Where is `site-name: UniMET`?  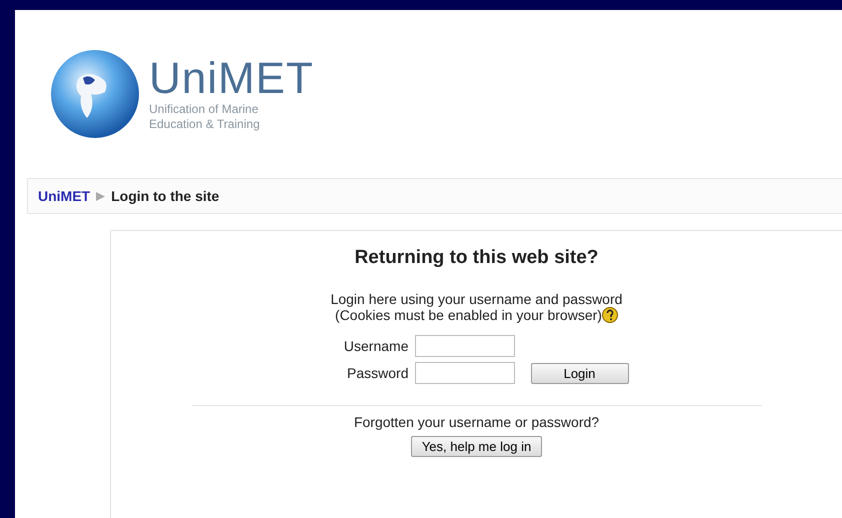
site-name: UniMET is located at coordinates (231, 79).